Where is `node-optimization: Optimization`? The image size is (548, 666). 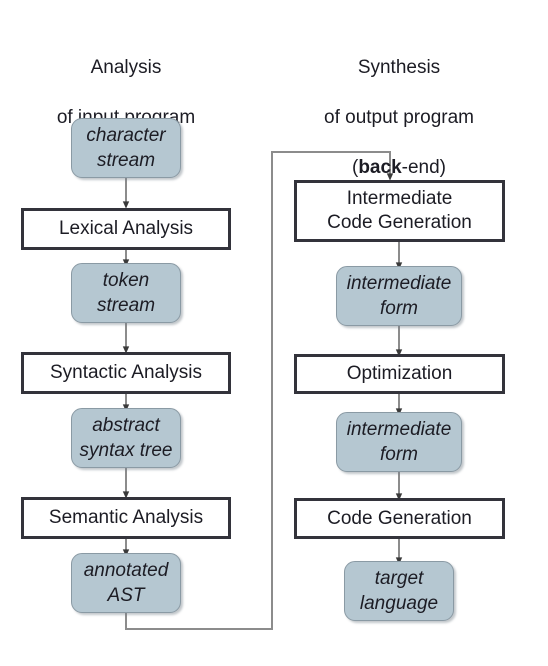
node-optimization: Optimization is located at coordinates (399, 374).